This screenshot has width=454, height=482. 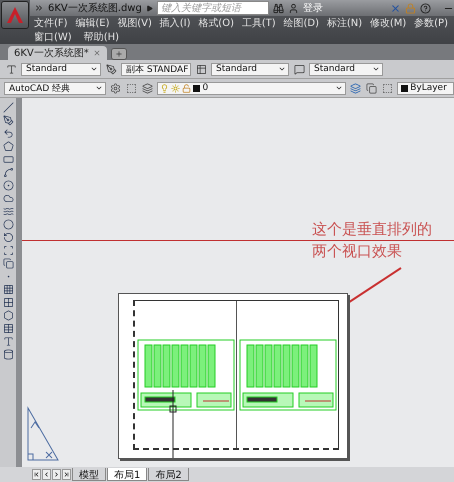 I want to click on workspace-dropdown: AutoCAD 经典, so click(x=55, y=88).